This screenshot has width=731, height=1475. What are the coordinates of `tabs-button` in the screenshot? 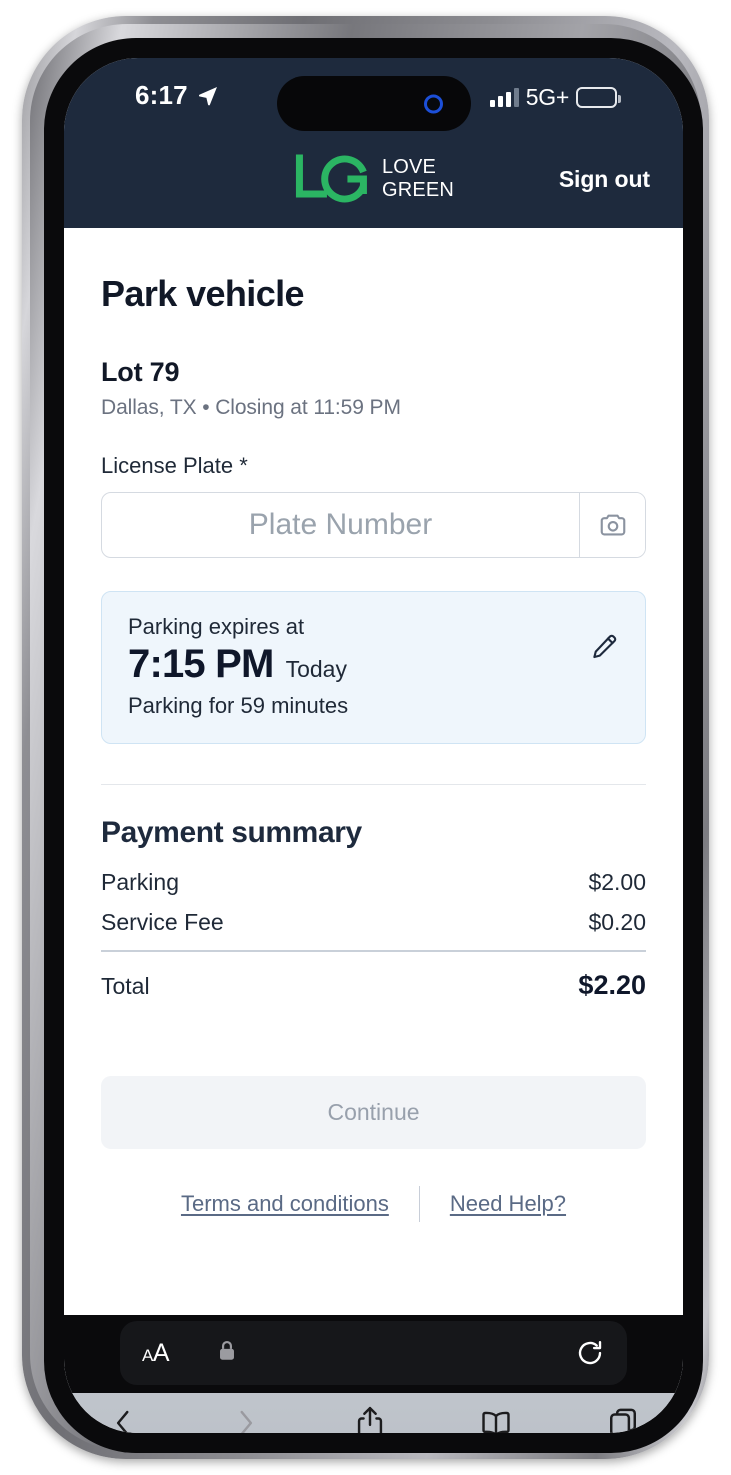 It's located at (623, 1419).